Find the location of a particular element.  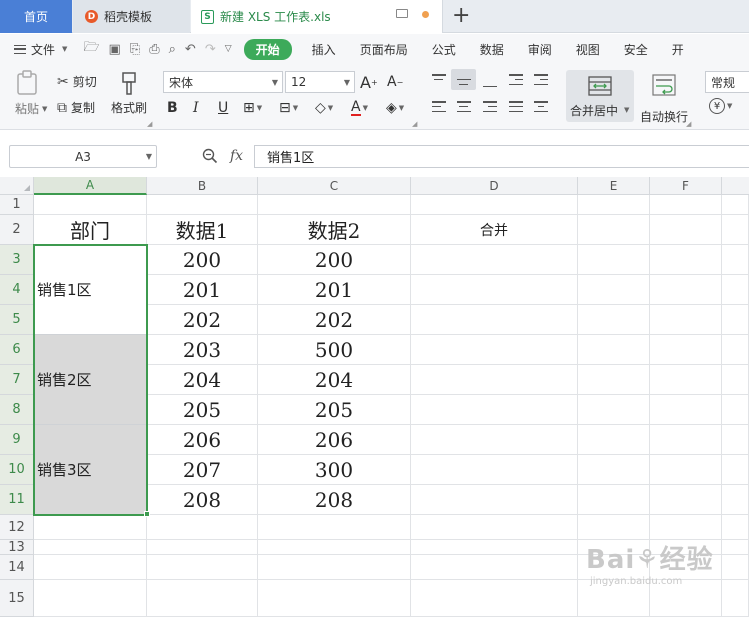

new-tab-button: + is located at coordinates (461, 16).